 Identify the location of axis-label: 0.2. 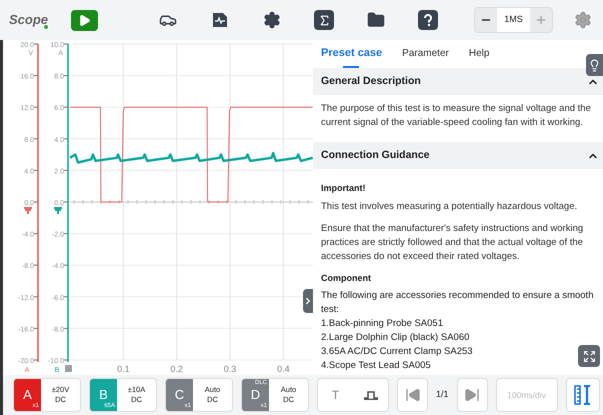
(176, 369).